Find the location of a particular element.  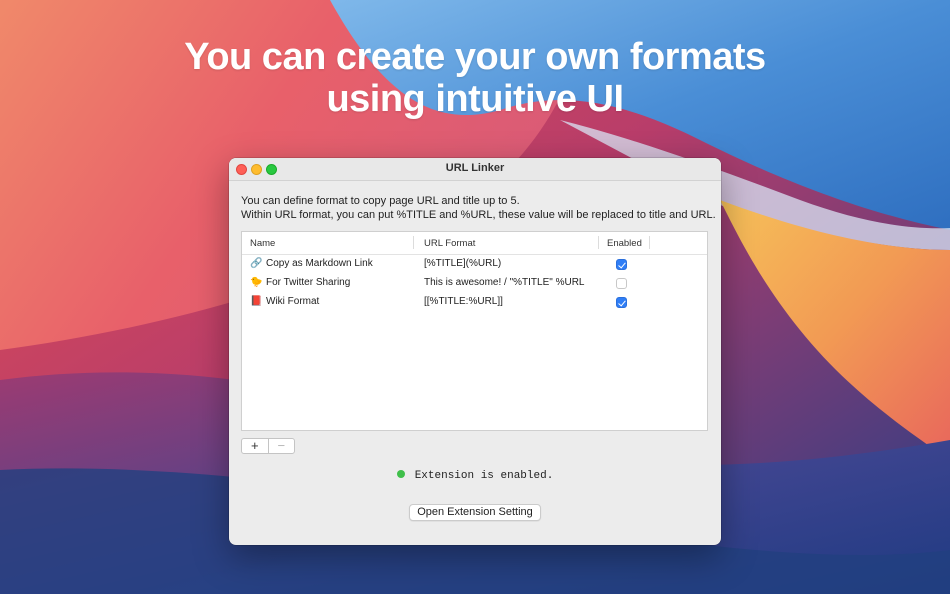

column-header-enabled: Enabled is located at coordinates (624, 243).